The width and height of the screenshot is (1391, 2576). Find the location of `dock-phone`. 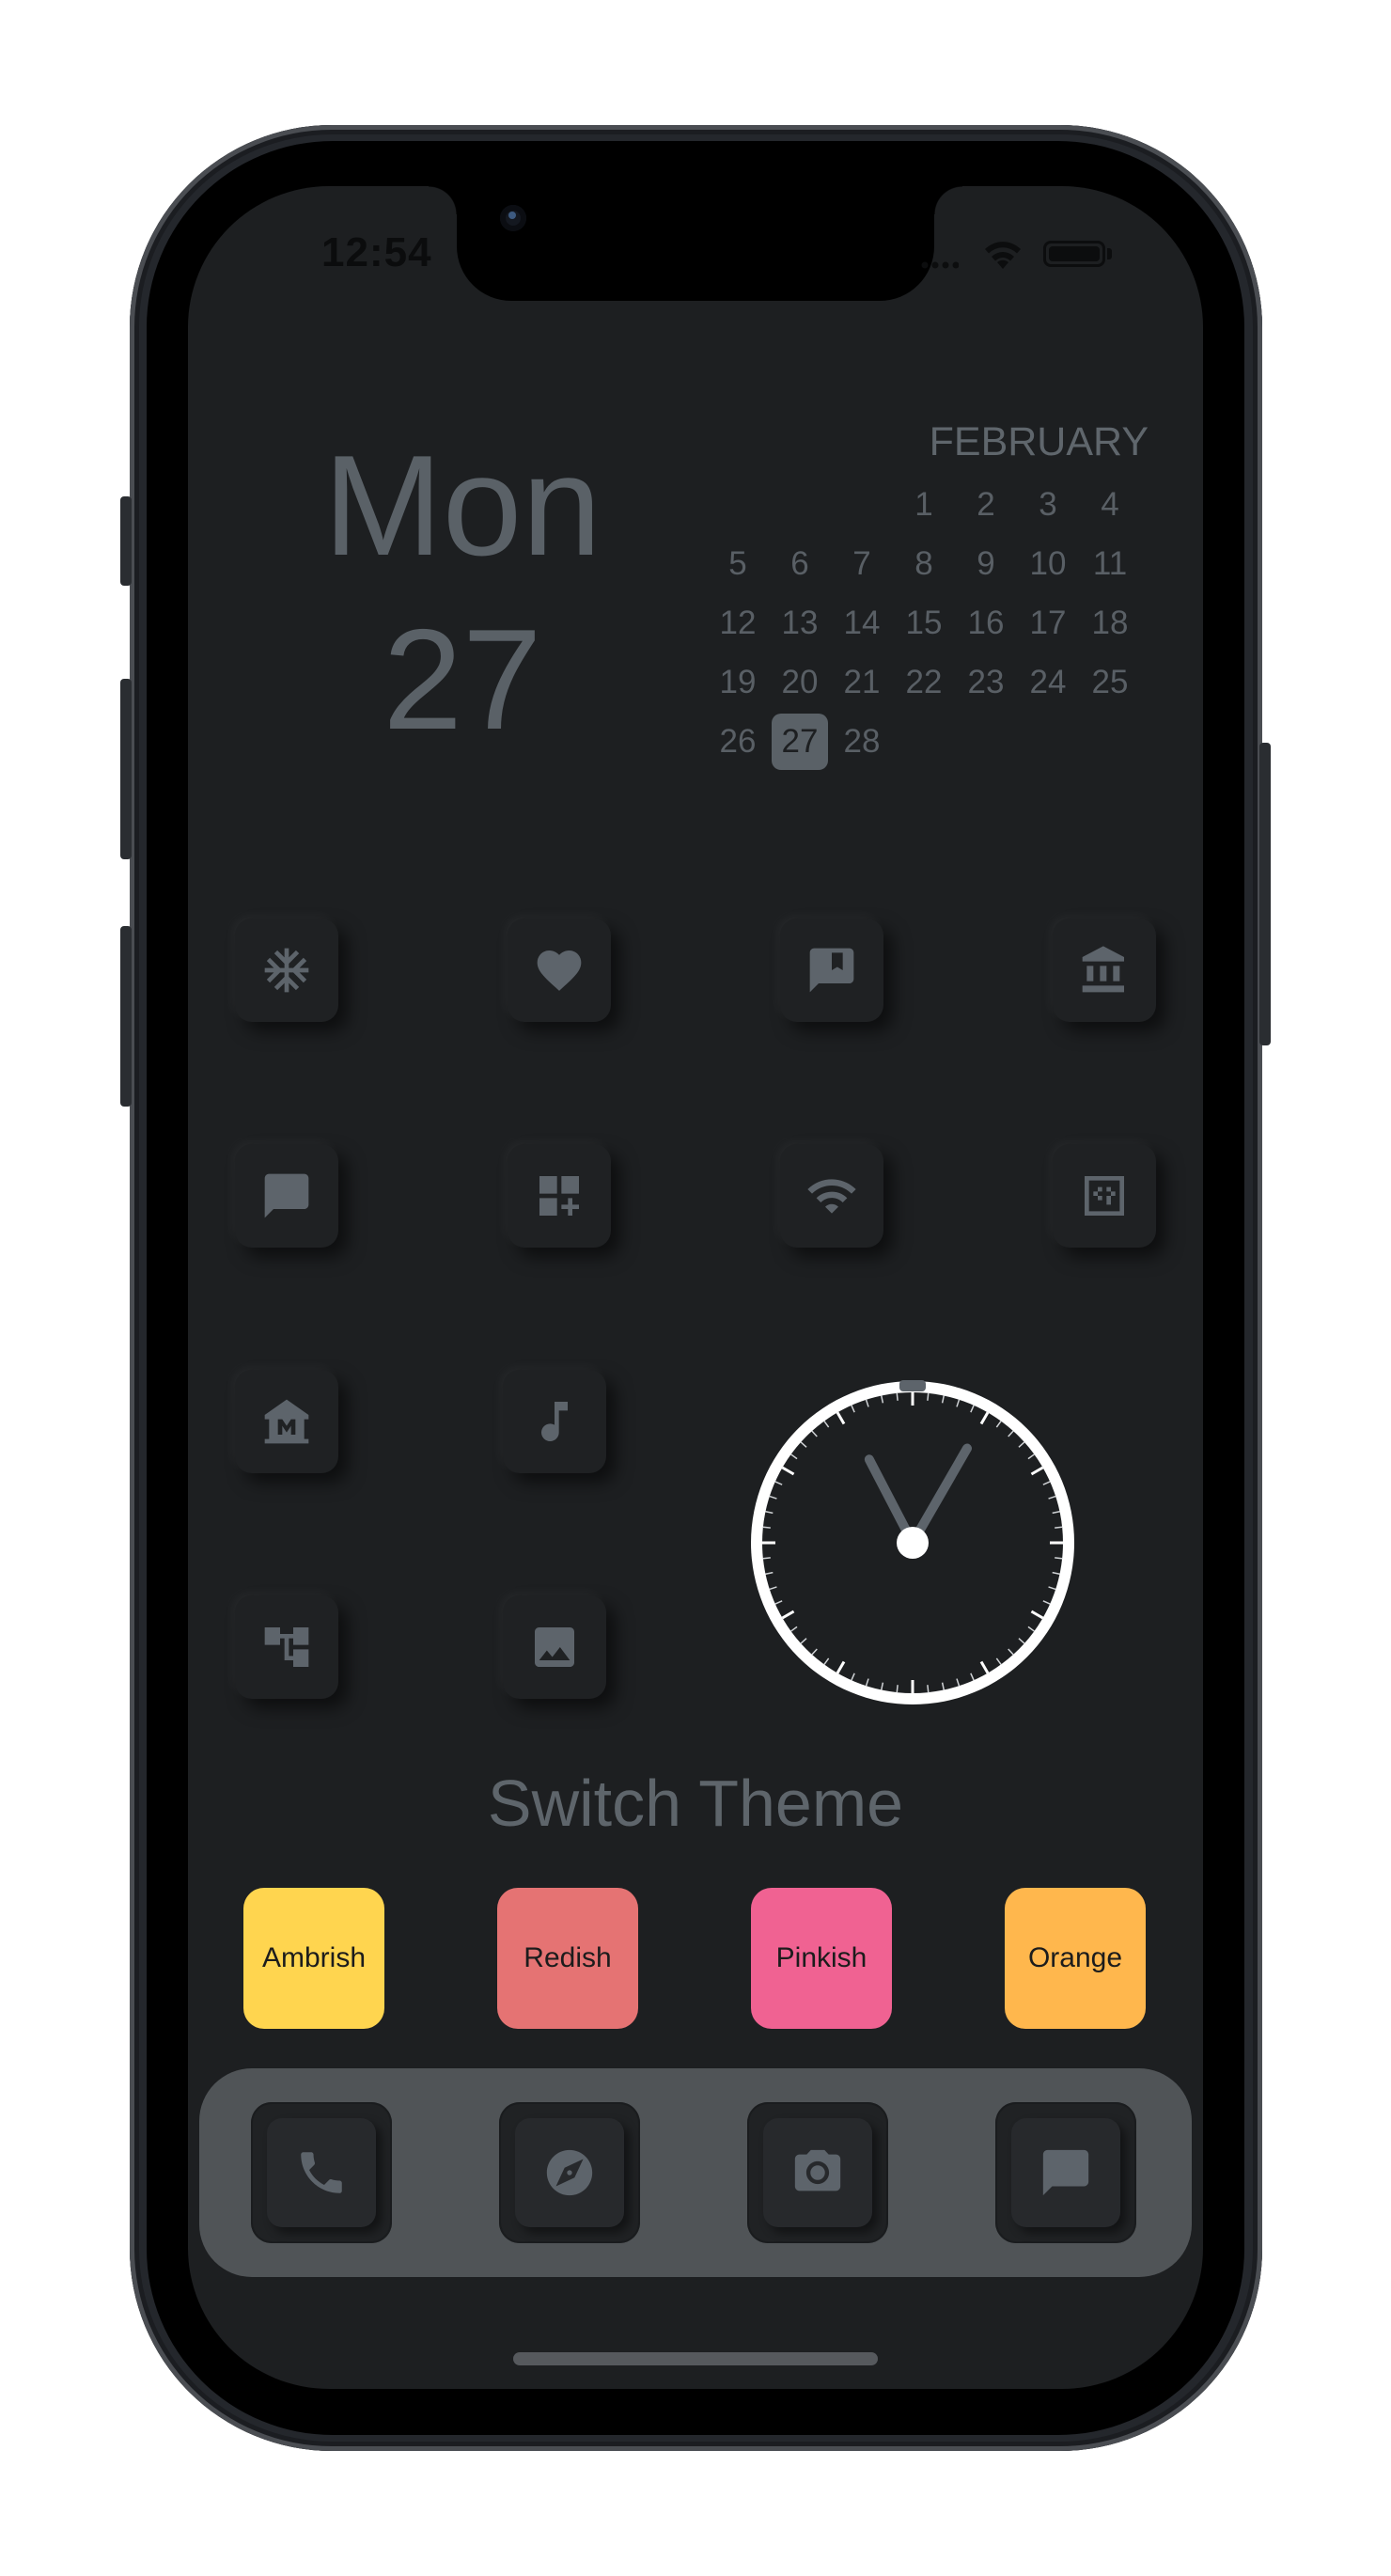

dock-phone is located at coordinates (321, 2172).